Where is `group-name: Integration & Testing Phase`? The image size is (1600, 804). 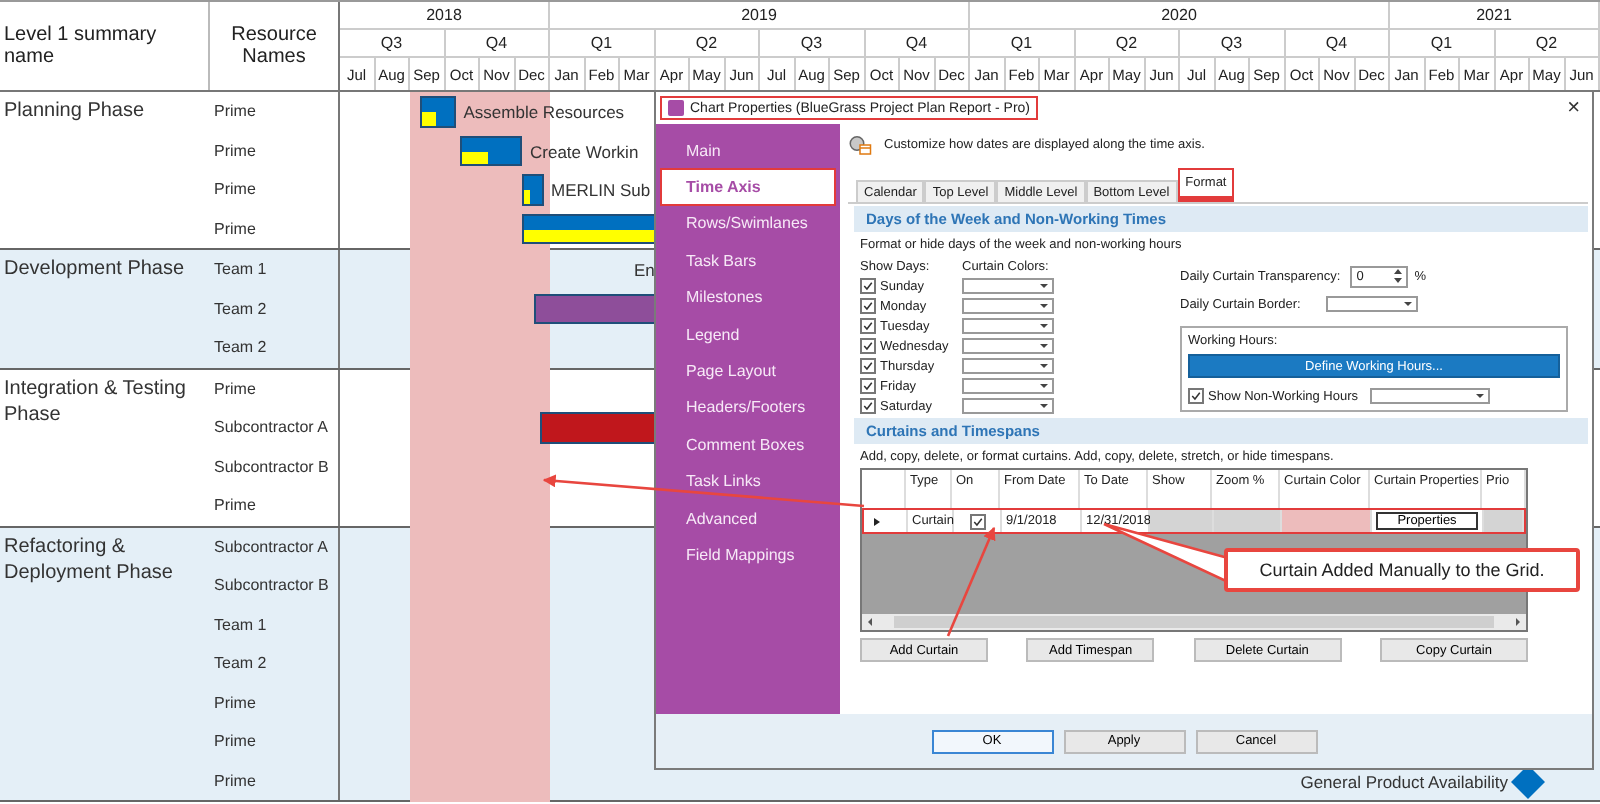 group-name: Integration & Testing Phase is located at coordinates (95, 402).